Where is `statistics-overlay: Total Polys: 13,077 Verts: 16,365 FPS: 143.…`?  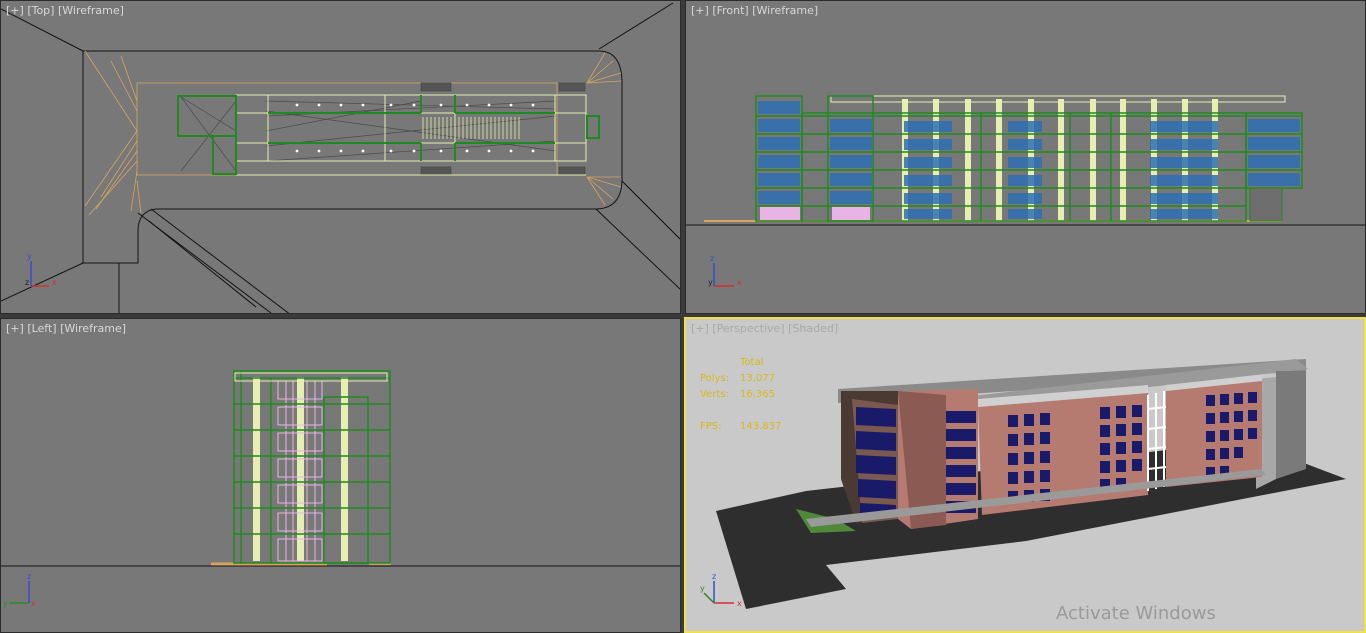
statistics-overlay: Total Polys: 13,077 Verts: 16,365 FPS: 143.… is located at coordinates (740, 395).